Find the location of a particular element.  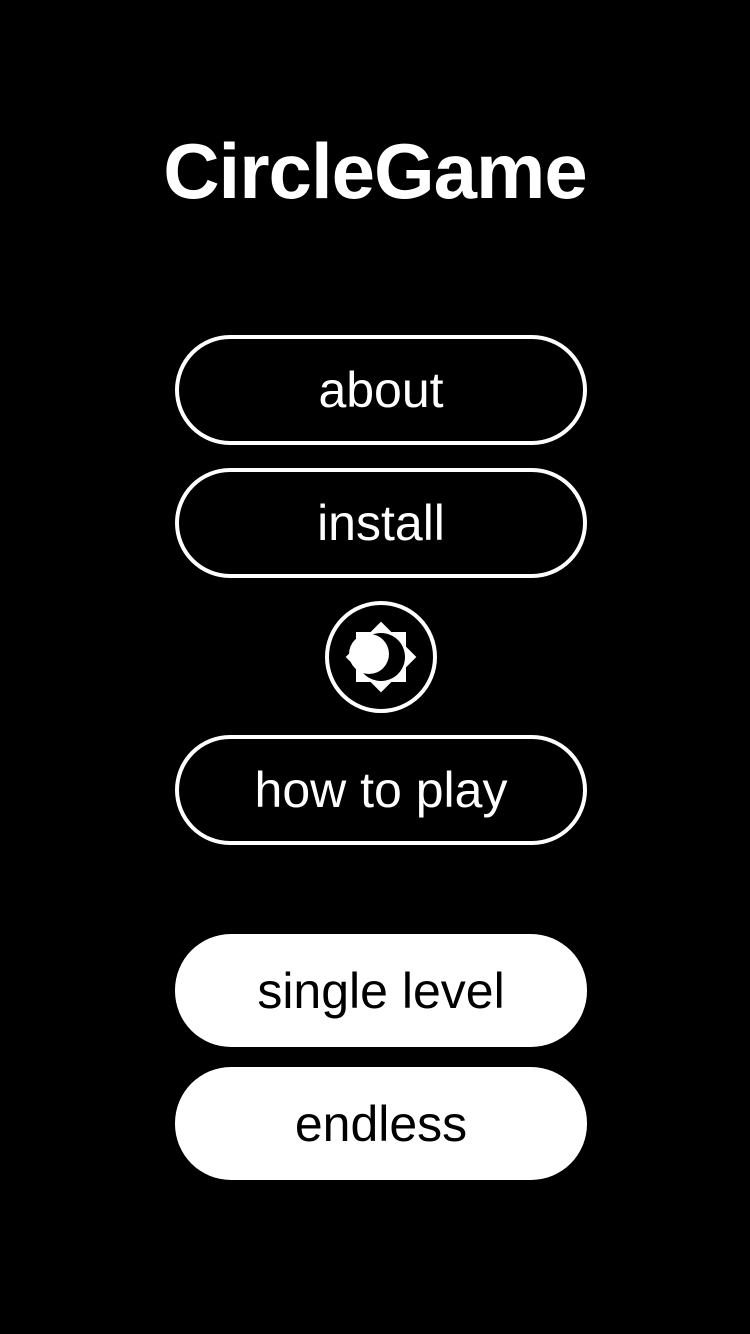

how-to-play-button: how to play is located at coordinates (381, 790).